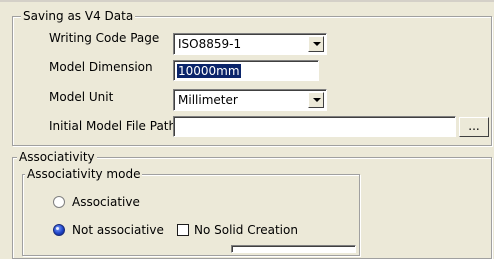 Image resolution: width=494 pixels, height=259 pixels. Describe the element at coordinates (81, 97) in the screenshot. I see `model-unit-label: Model Unit` at that location.